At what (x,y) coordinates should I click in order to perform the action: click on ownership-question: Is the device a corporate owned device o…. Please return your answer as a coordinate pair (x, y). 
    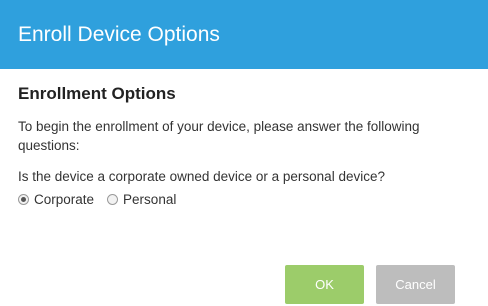
    Looking at the image, I should click on (201, 176).